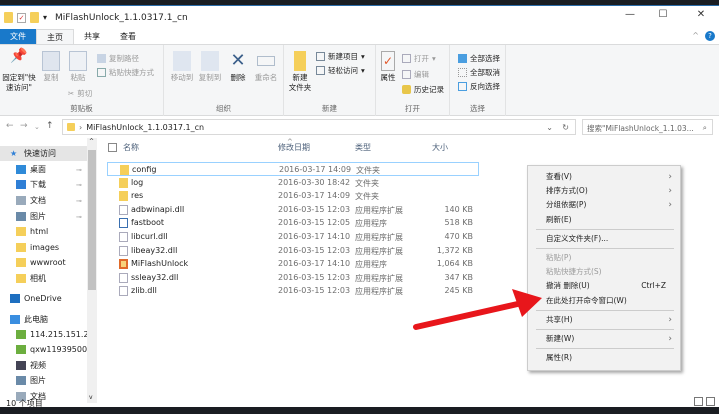 This screenshot has height=414, width=719. I want to click on select-all-button: 全部选择, so click(479, 58).